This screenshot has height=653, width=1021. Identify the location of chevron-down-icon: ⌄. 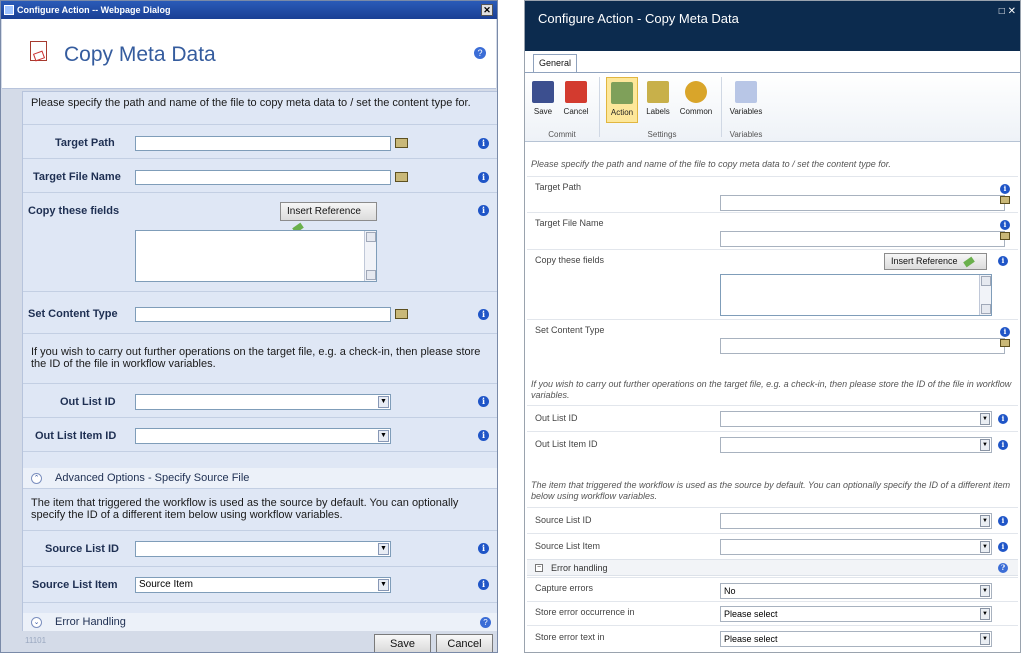
(36, 622).